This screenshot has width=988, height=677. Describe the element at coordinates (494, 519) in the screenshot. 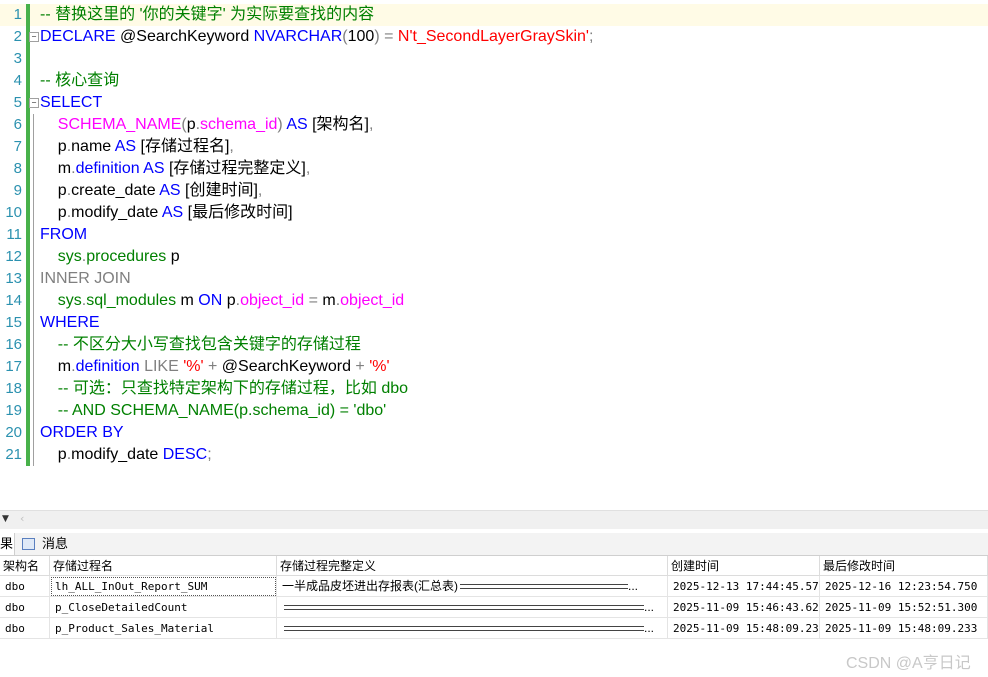

I see `horizontal-scrollbar: ▼ ‹` at that location.